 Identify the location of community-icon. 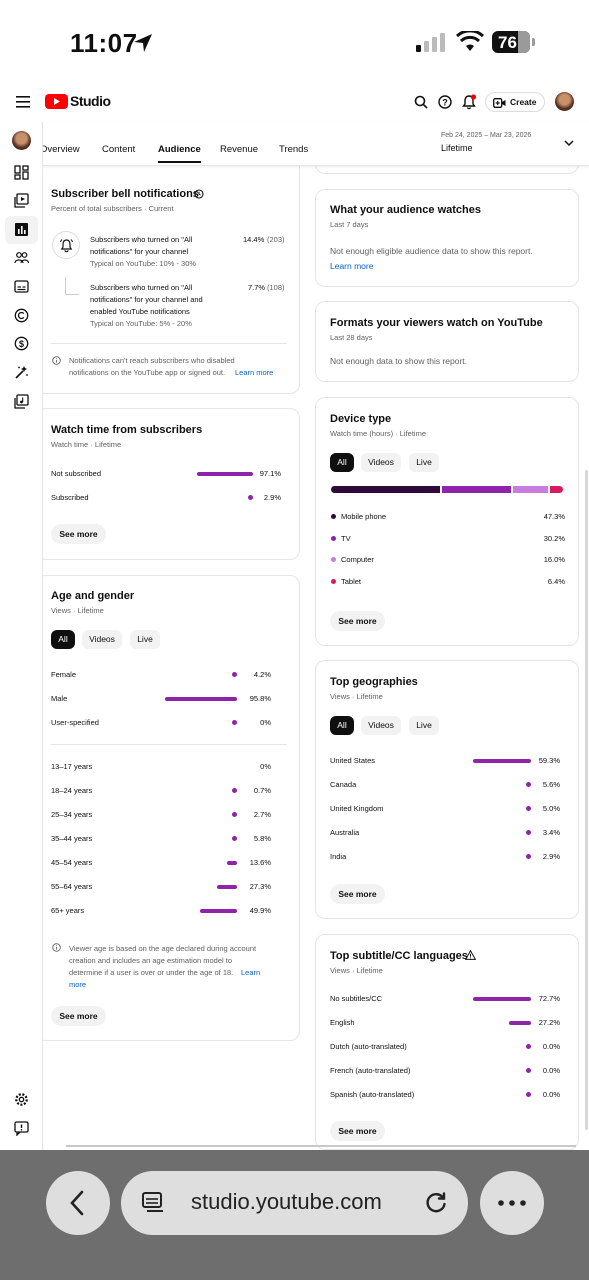
(21, 257).